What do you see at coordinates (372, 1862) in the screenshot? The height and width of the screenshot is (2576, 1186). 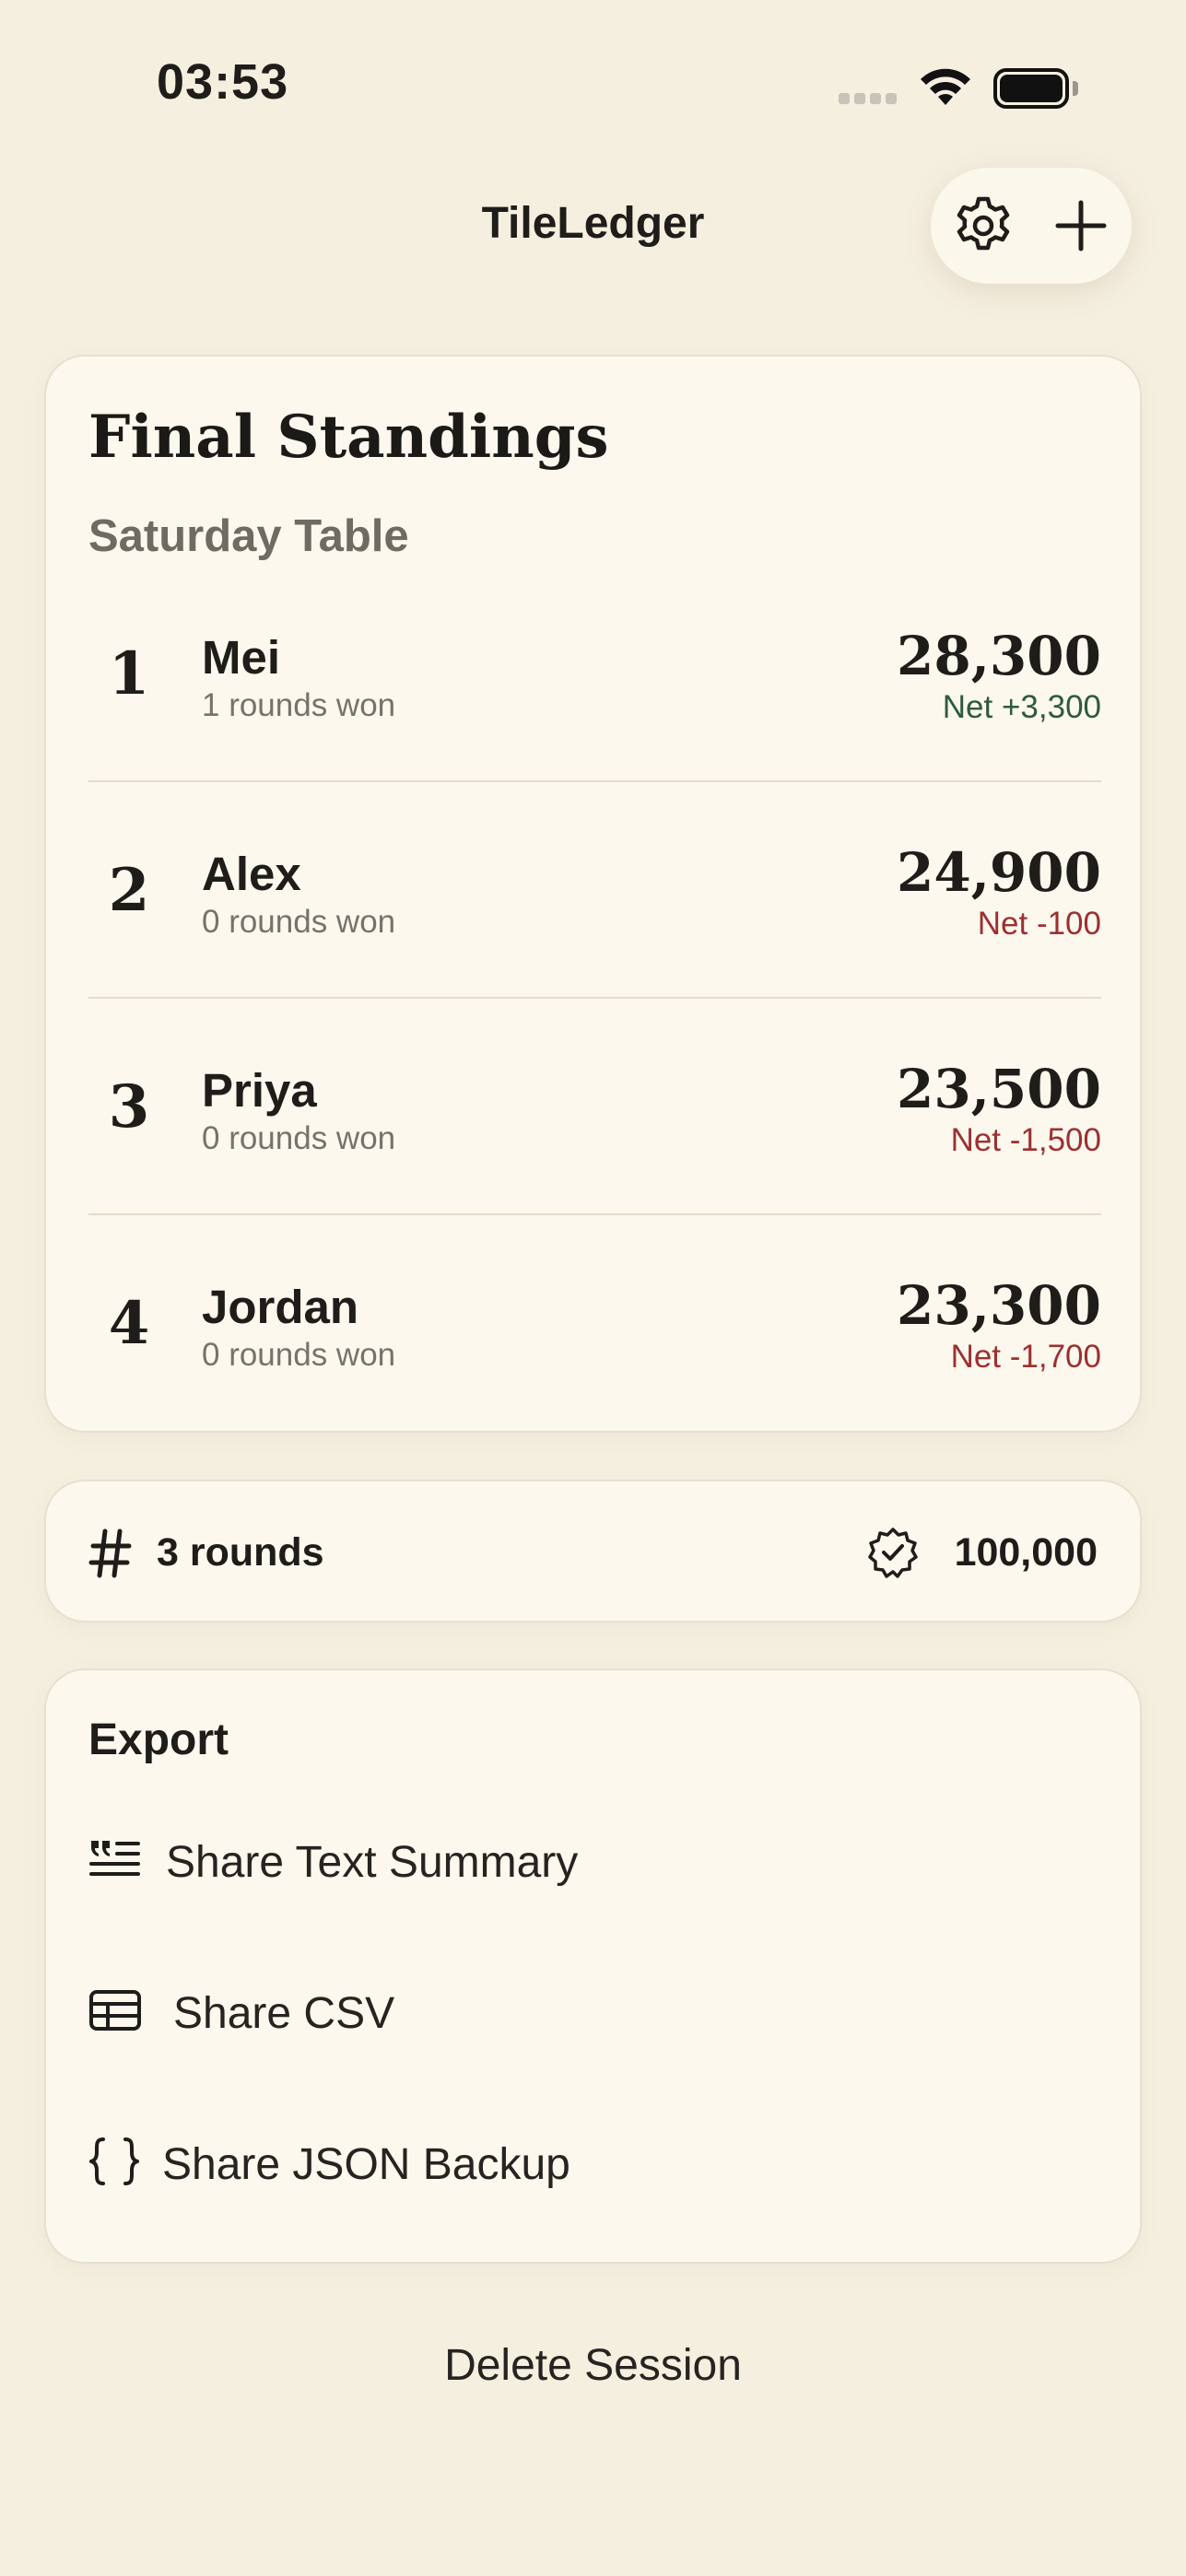 I see `export-item-label: Share Text Summary` at bounding box center [372, 1862].